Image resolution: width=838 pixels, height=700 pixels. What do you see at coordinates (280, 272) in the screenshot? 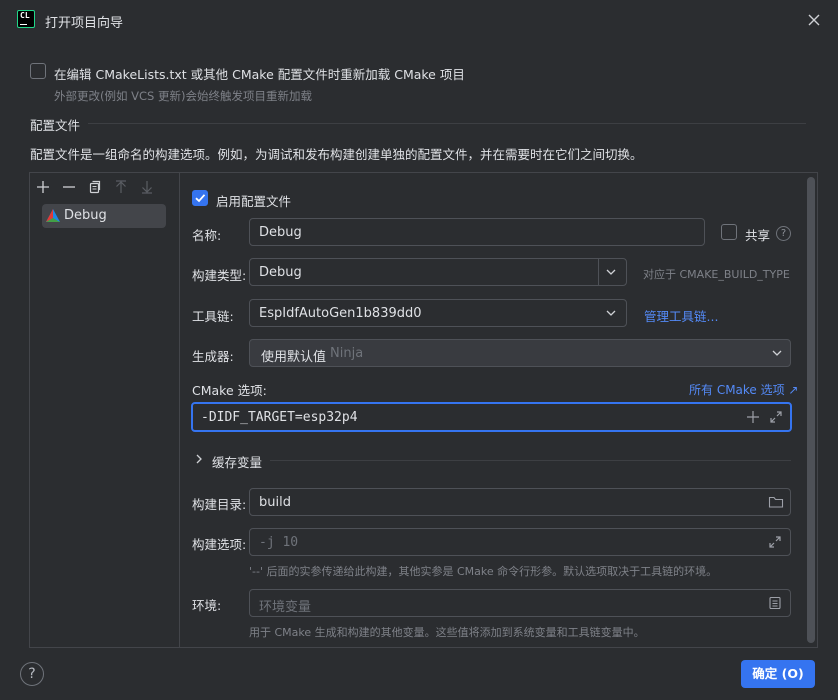
I see `build-type-value: Debug` at bounding box center [280, 272].